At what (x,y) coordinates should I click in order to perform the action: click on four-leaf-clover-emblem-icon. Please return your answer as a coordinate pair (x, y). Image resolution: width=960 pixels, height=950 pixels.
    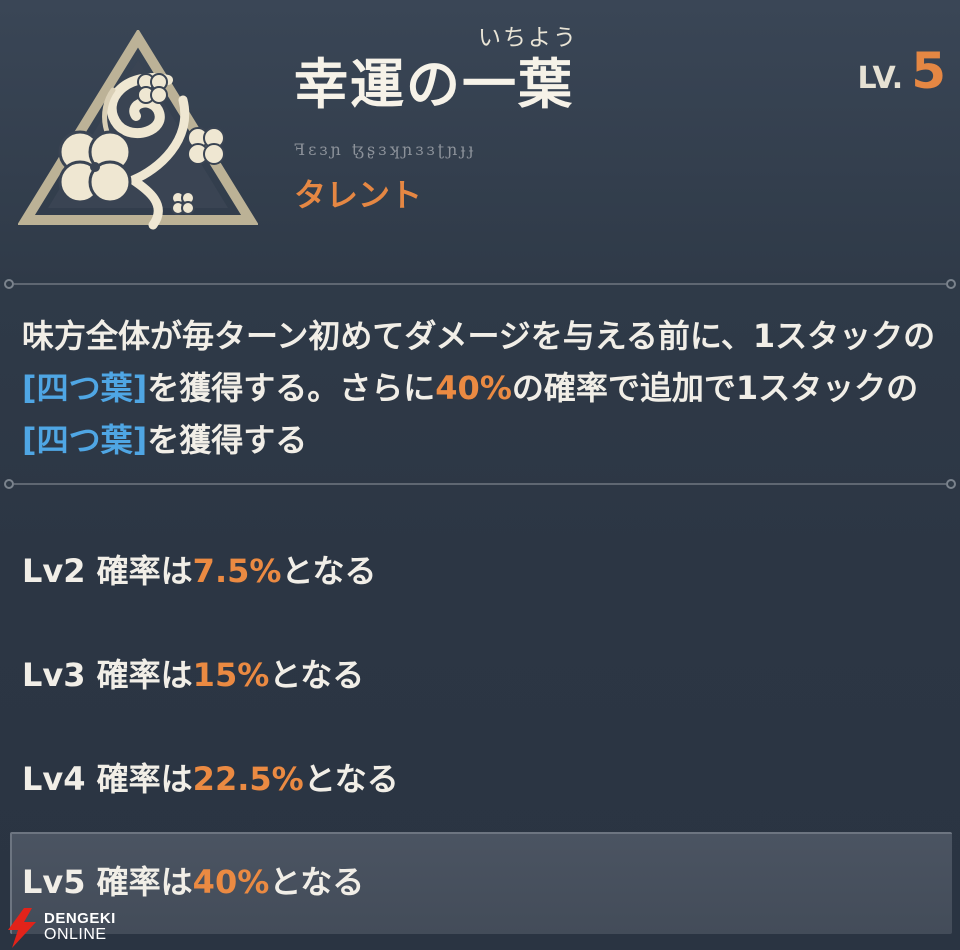
    Looking at the image, I should click on (138, 130).